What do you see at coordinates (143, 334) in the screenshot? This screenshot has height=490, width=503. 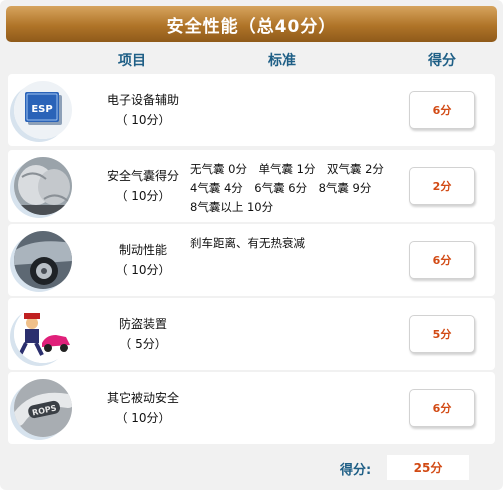 I see `row-label: 防盗装置 （ 5分）` at bounding box center [143, 334].